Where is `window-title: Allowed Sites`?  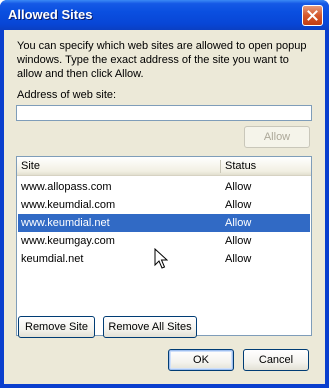 window-title: Allowed Sites is located at coordinates (50, 14).